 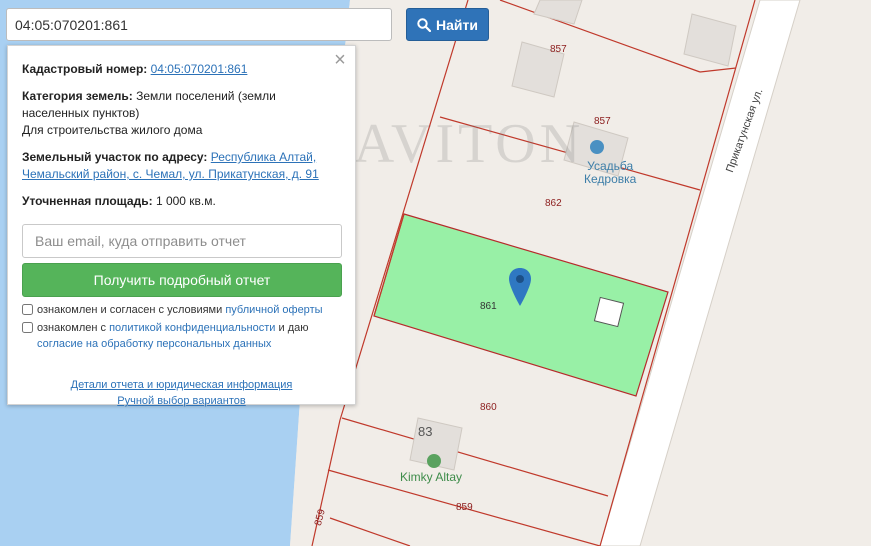 I want to click on cadastral-row: Кадастровый номер: 04:05:070201:861, so click(x=181, y=69).